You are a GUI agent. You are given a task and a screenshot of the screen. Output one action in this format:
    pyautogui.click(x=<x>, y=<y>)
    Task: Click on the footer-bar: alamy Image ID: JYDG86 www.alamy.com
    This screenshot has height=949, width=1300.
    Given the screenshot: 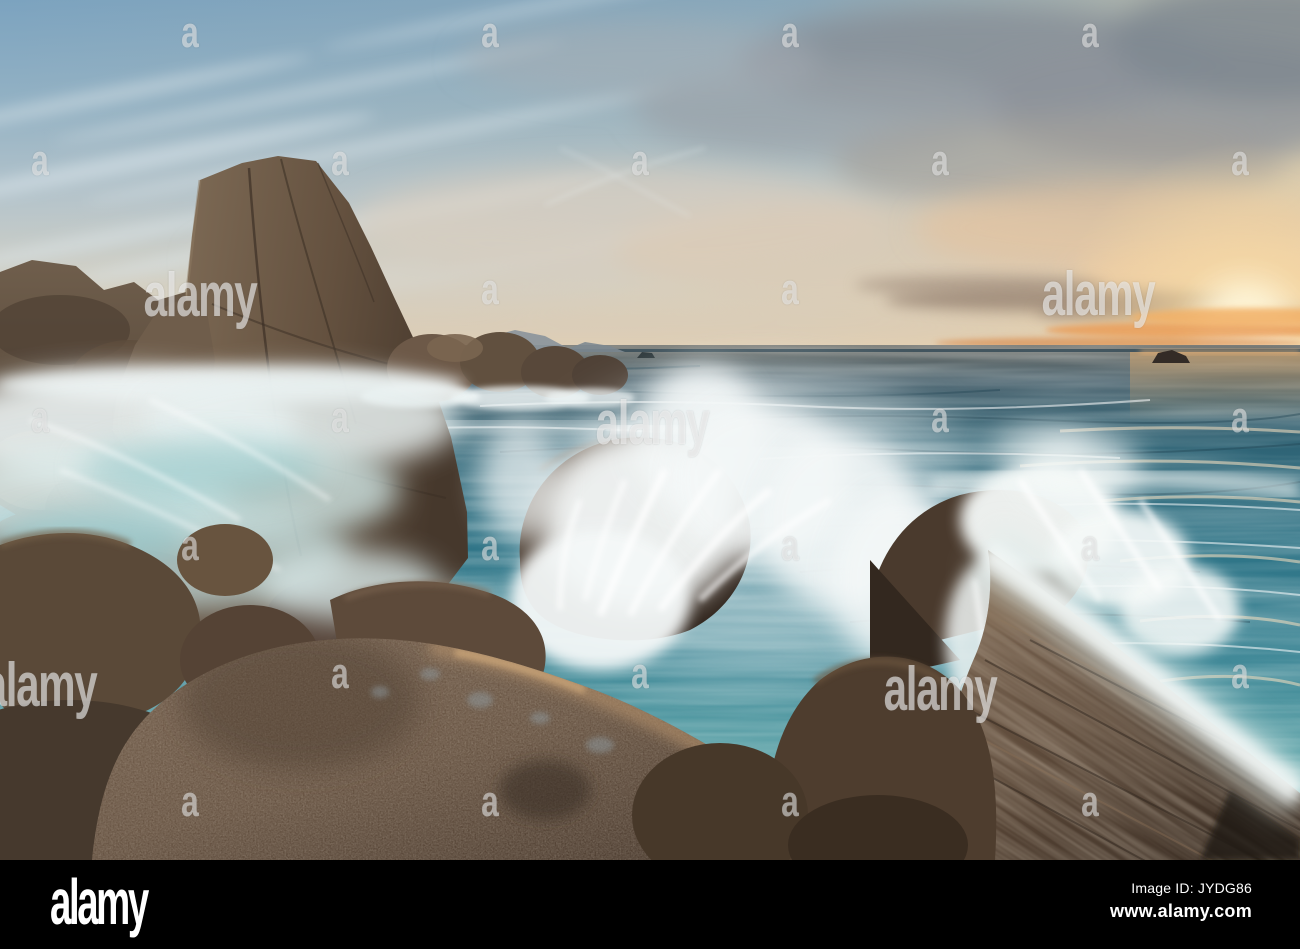 What is the action you would take?
    pyautogui.click(x=650, y=904)
    